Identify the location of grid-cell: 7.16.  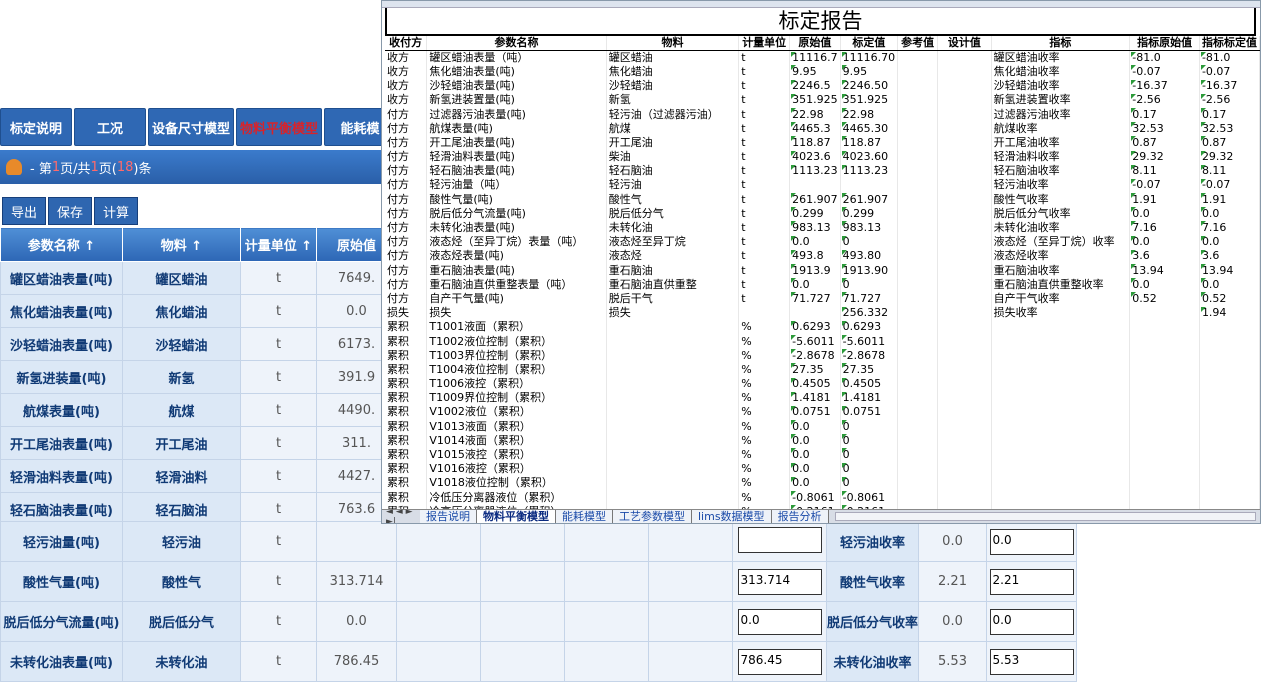
(1229, 227).